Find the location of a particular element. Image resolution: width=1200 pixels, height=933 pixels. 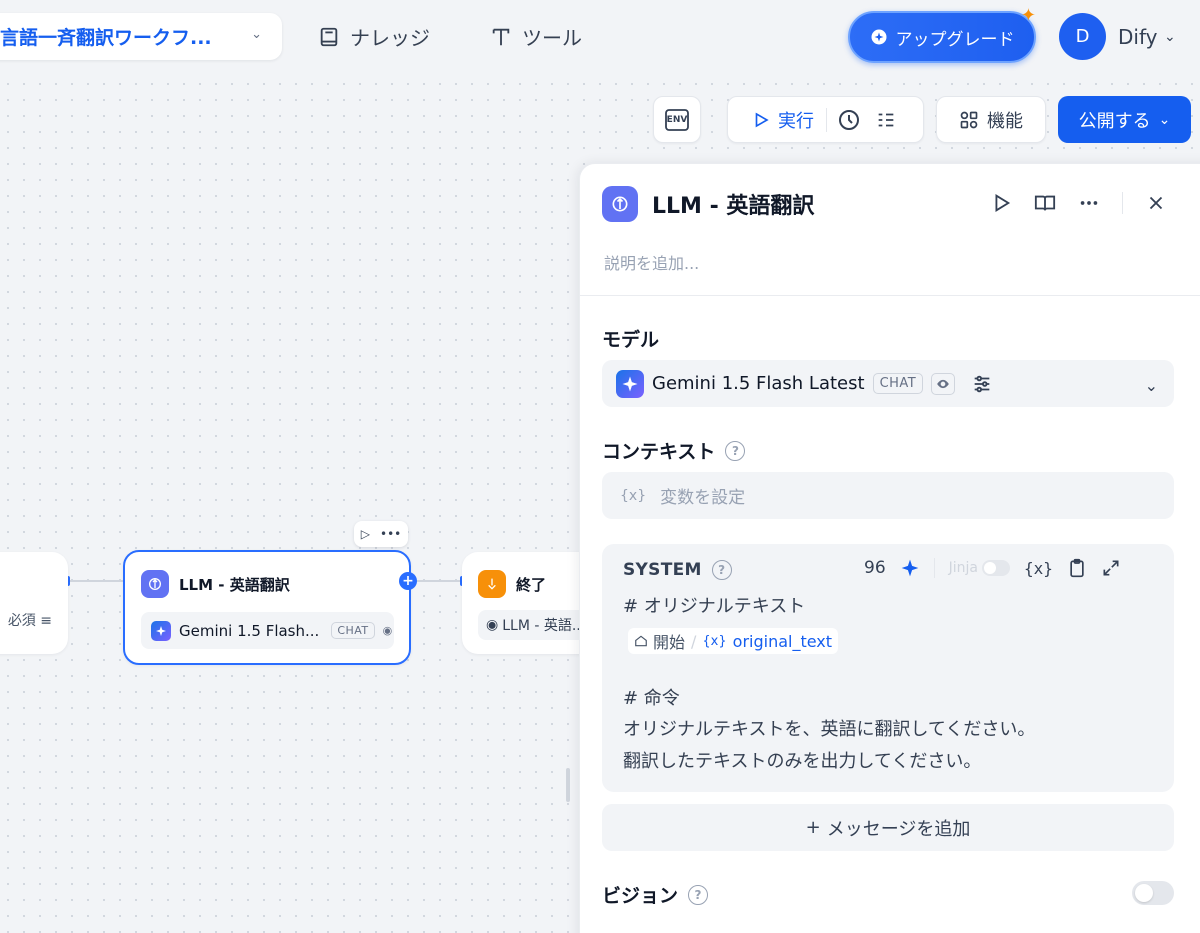

variable-source: 開始 is located at coordinates (659, 641).